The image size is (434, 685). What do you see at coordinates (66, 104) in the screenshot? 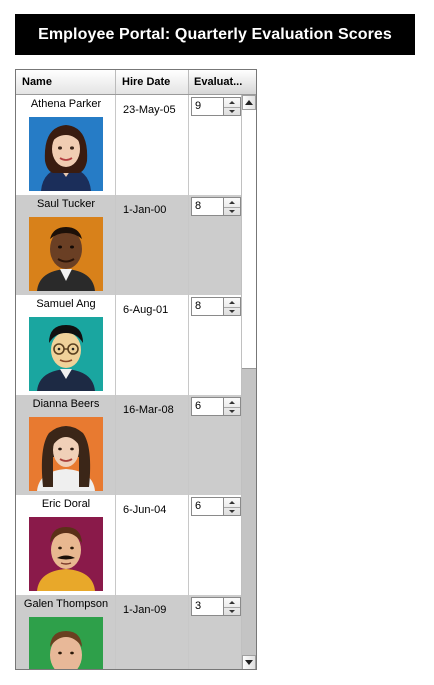
I see `employee-name: Athena Parker` at bounding box center [66, 104].